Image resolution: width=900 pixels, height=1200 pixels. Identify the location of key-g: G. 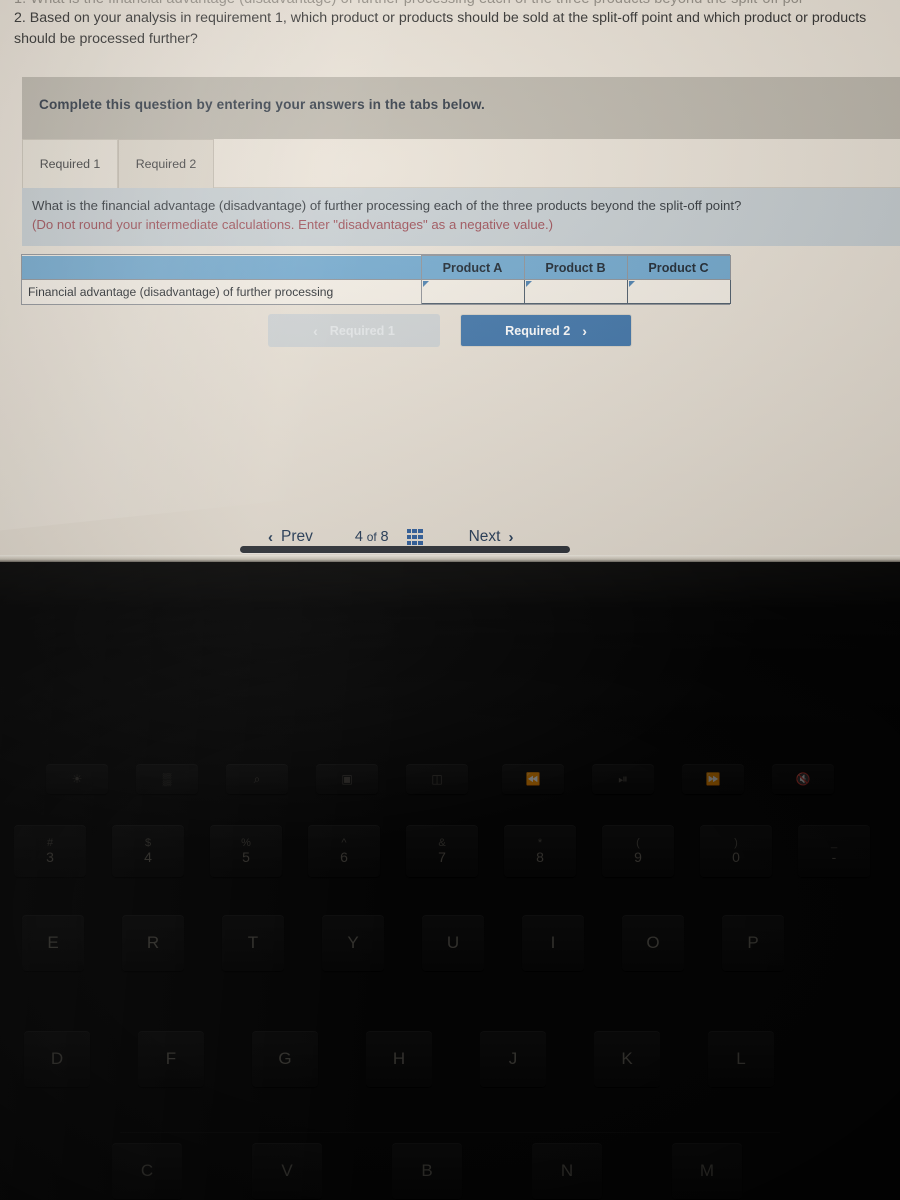
(285, 1059).